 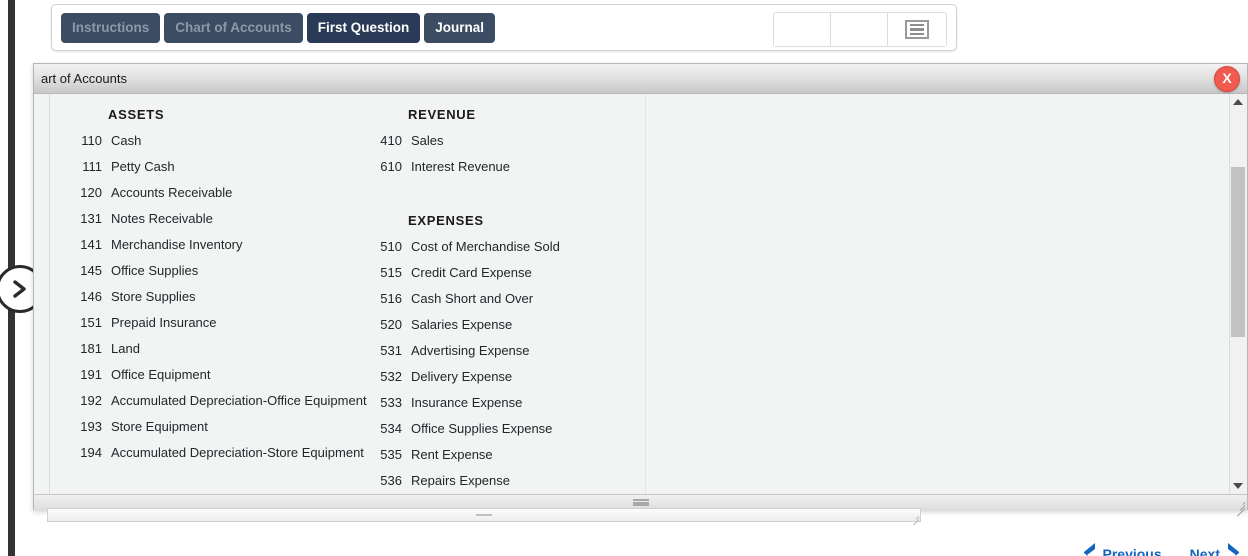 What do you see at coordinates (503, 141) in the screenshot?
I see `account-row: 410 Sales` at bounding box center [503, 141].